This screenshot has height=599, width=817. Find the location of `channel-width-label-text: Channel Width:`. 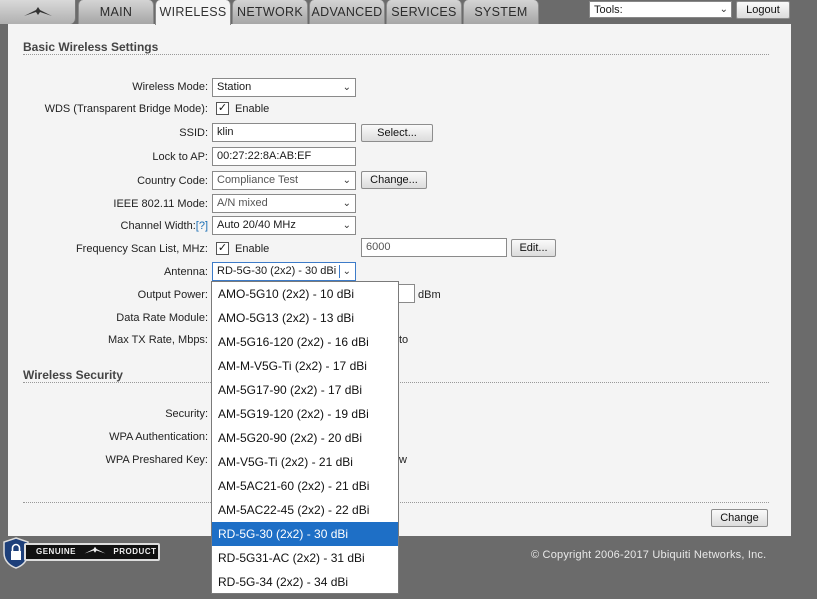

channel-width-label-text: Channel Width: is located at coordinates (158, 226).